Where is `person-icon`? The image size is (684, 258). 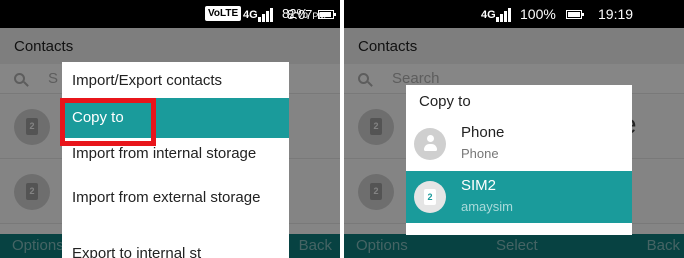 person-icon is located at coordinates (430, 144).